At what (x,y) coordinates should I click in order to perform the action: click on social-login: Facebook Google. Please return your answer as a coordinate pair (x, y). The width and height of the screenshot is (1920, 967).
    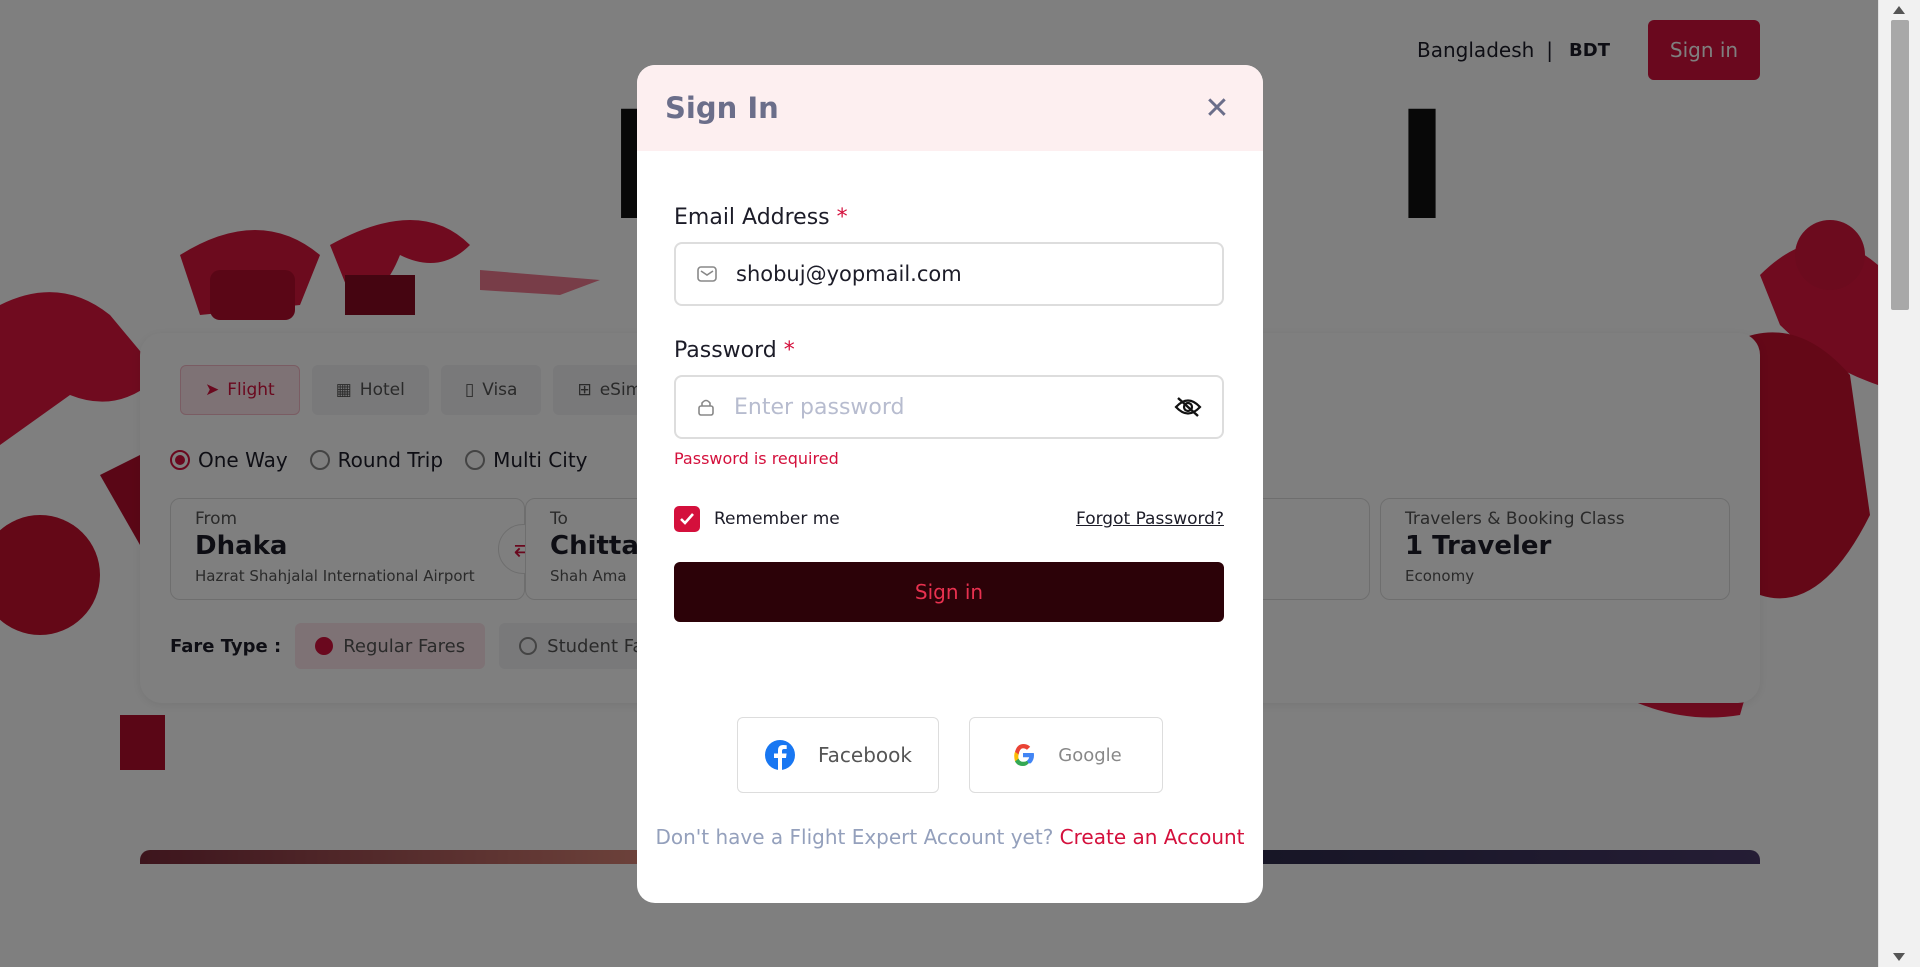
    Looking at the image, I should click on (950, 755).